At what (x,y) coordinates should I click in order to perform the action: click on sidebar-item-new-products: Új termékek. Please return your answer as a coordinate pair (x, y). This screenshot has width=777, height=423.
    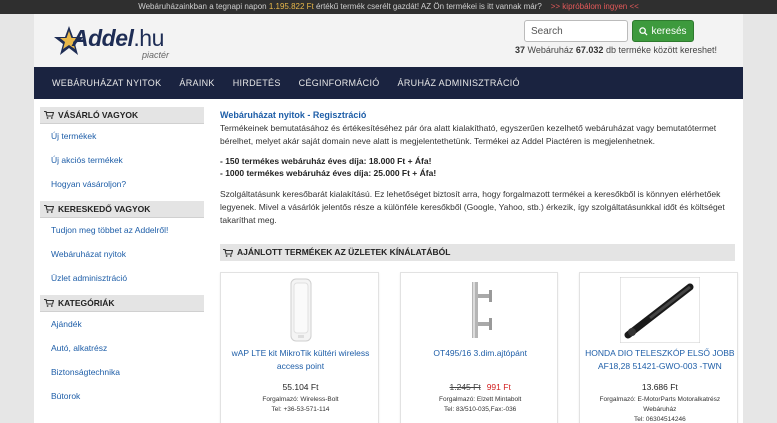
    Looking at the image, I should click on (122, 136).